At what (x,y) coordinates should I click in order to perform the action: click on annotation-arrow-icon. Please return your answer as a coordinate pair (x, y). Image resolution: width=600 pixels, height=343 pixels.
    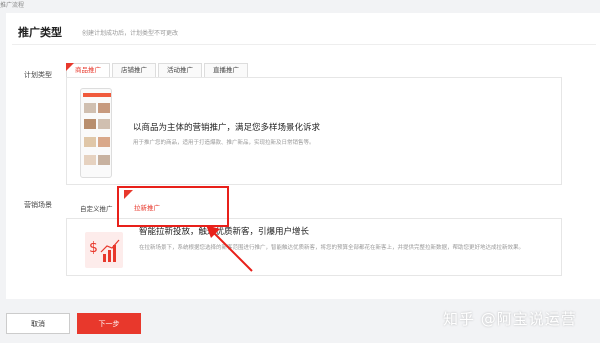
    Looking at the image, I should click on (229, 248).